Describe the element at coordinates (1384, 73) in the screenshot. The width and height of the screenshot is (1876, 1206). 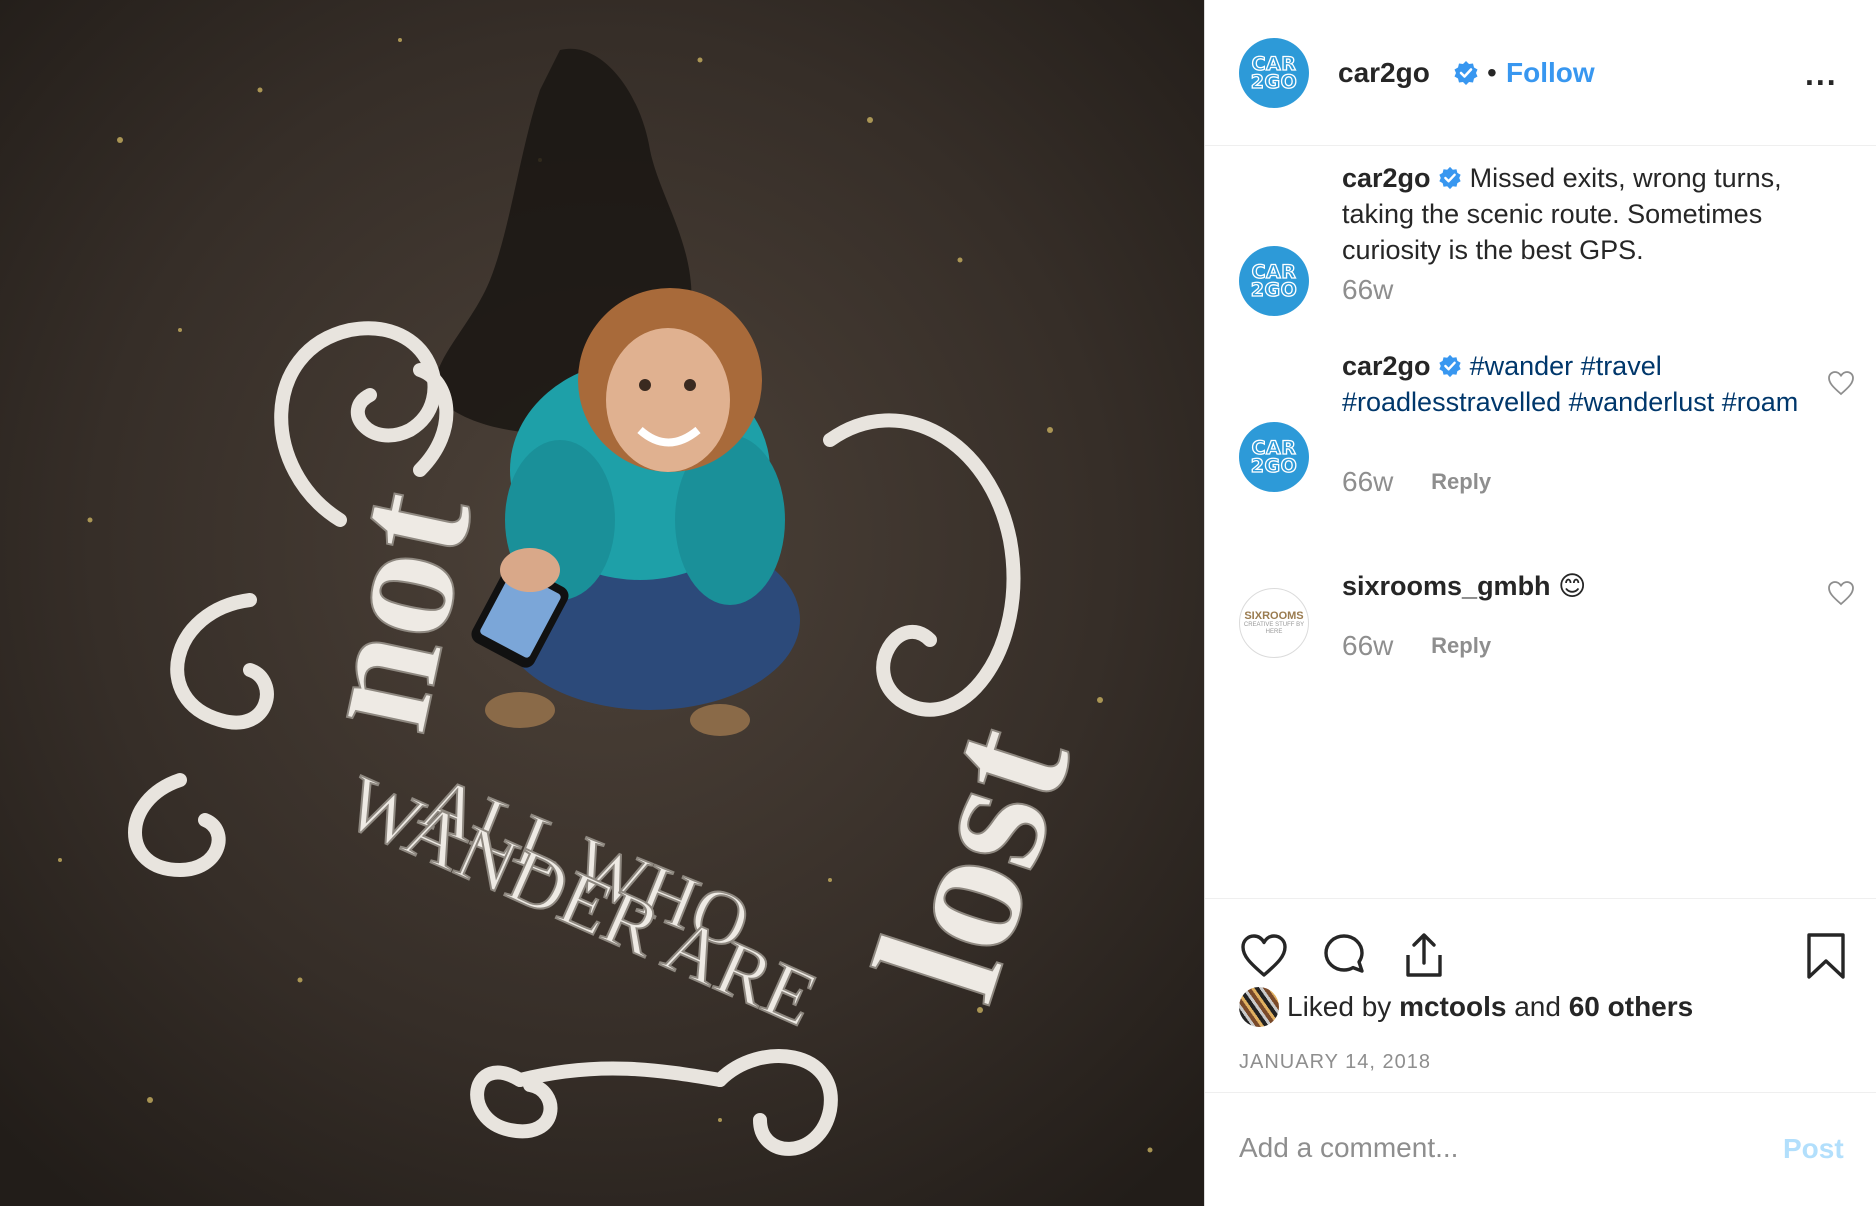
I see `author-username: car2go` at that location.